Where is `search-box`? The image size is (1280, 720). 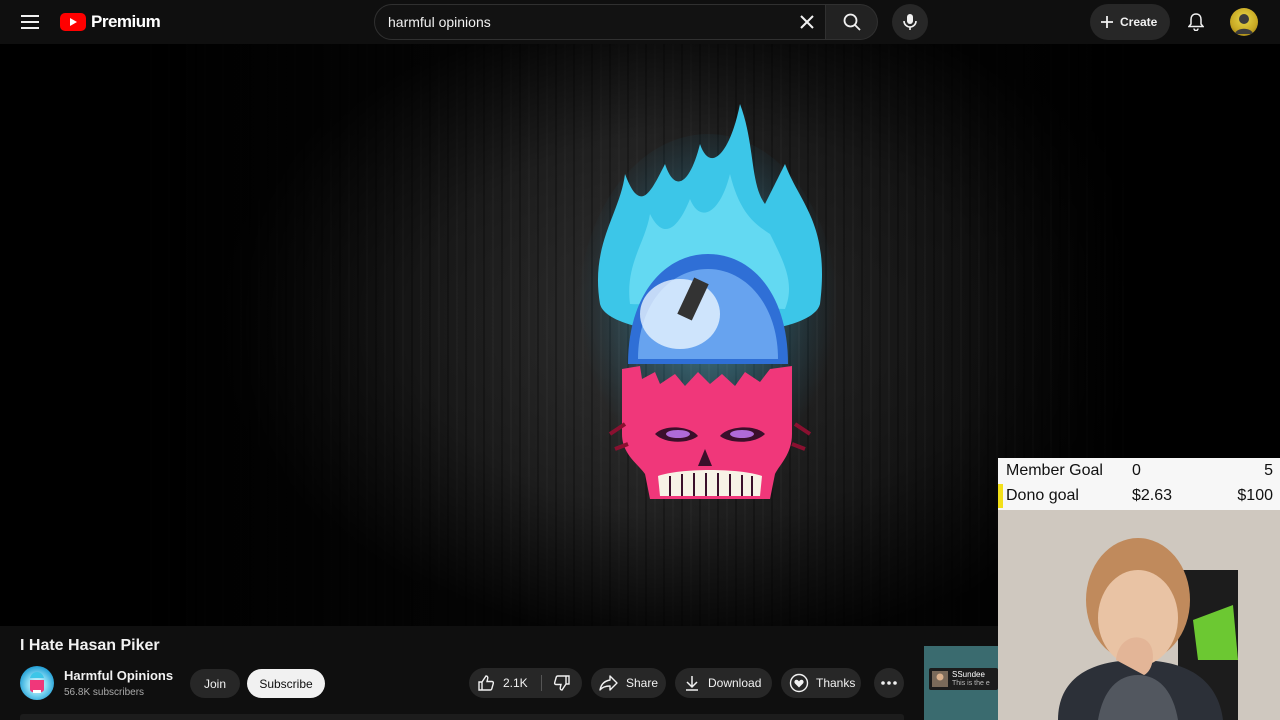
search-box is located at coordinates (600, 22).